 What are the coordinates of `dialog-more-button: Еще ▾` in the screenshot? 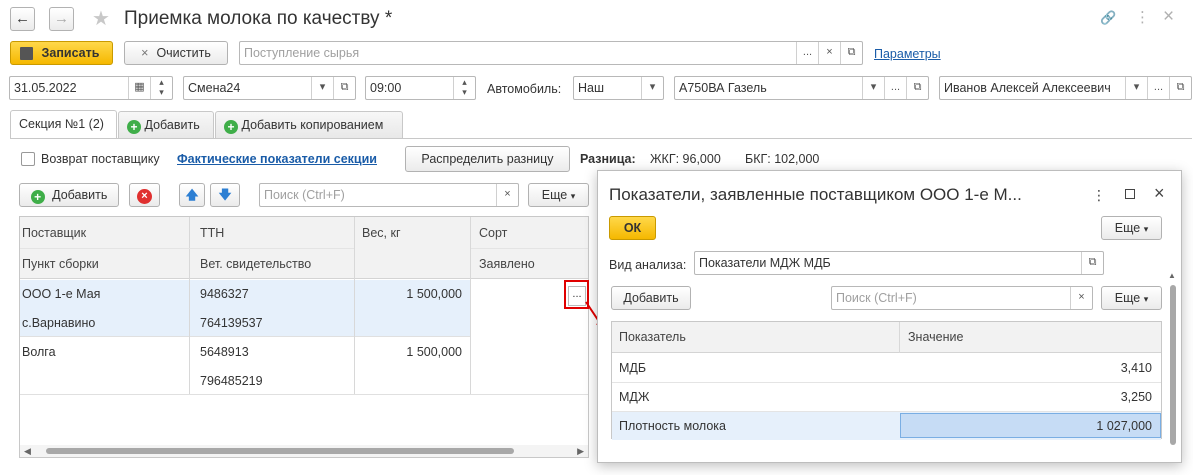 It's located at (1131, 228).